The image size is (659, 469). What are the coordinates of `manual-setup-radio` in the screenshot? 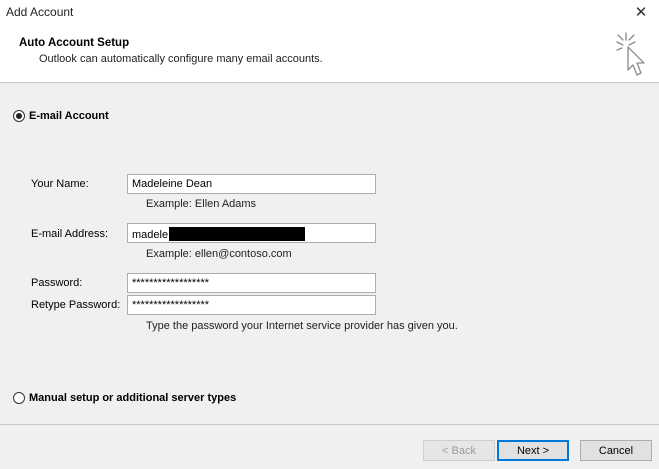 It's located at (19, 398).